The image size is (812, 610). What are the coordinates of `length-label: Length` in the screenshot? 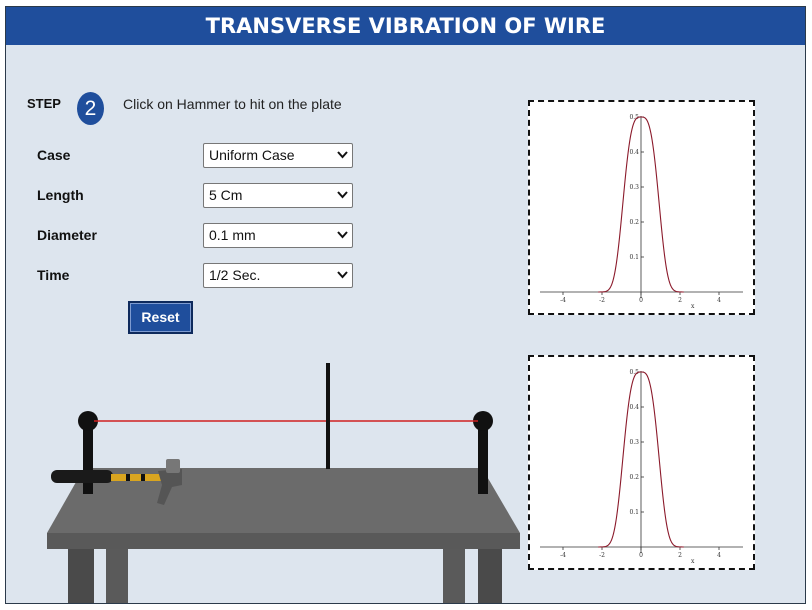 It's located at (60, 195).